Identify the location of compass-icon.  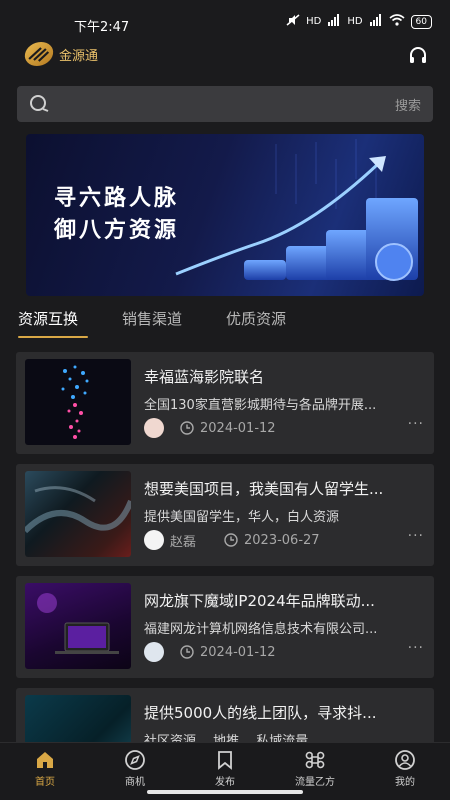
(135, 760).